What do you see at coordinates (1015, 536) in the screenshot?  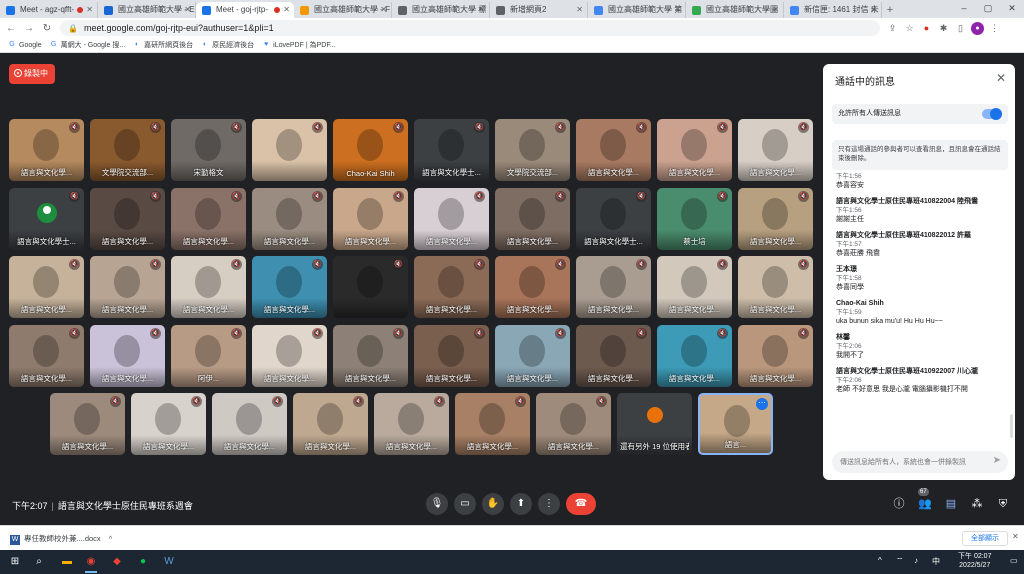 I see `close-shelf-icon: ✕` at bounding box center [1015, 536].